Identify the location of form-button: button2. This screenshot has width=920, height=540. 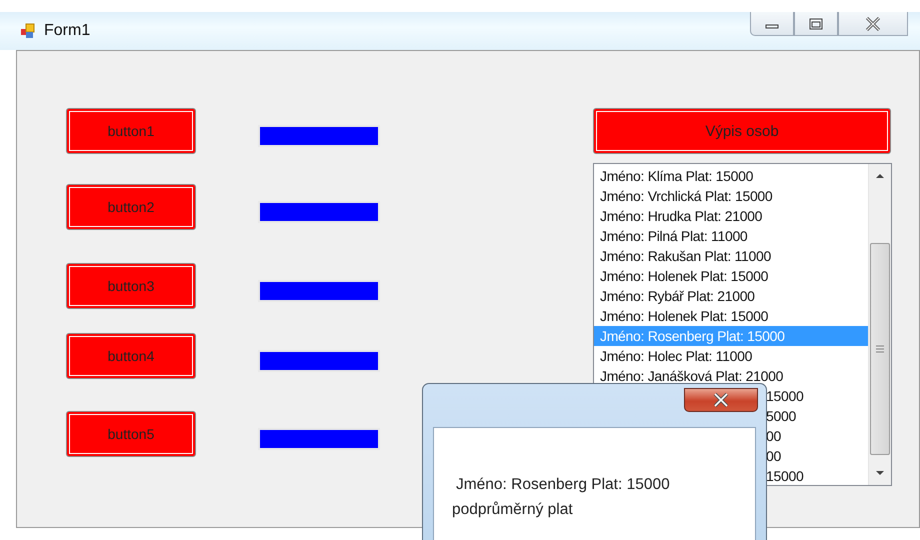
(131, 207).